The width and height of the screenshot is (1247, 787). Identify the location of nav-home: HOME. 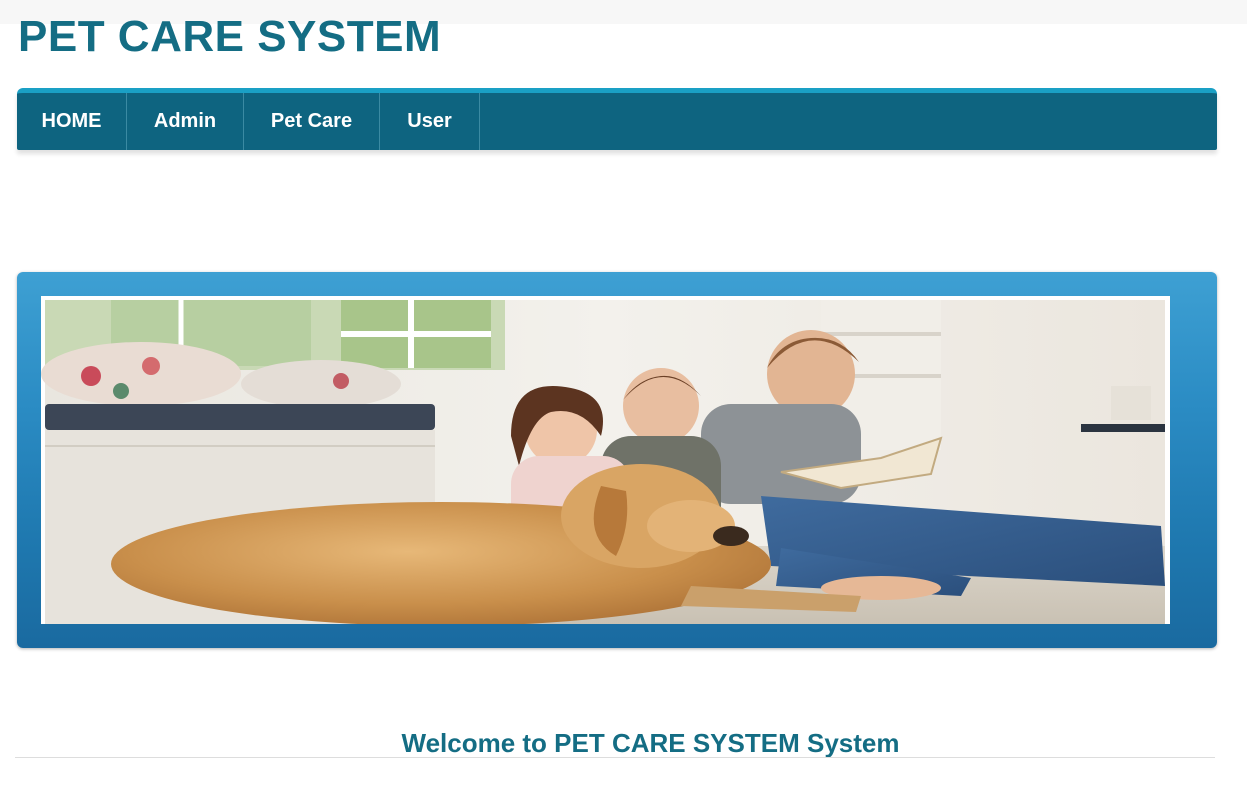
(72, 121).